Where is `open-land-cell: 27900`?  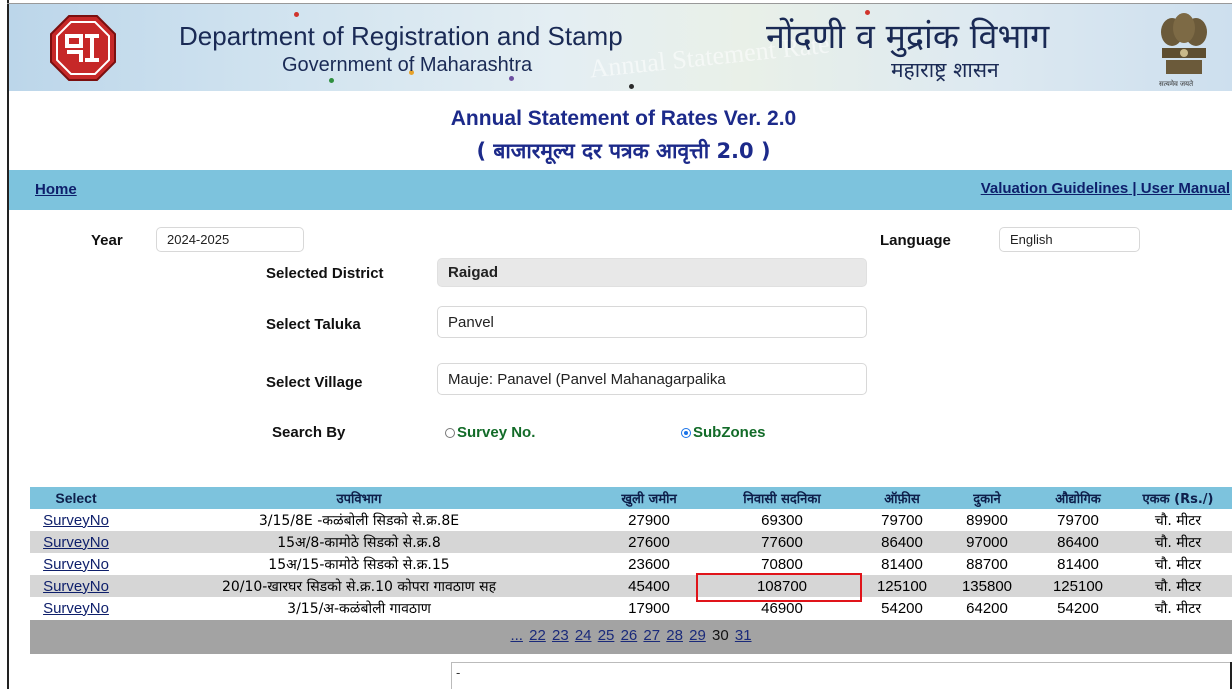
open-land-cell: 27900 is located at coordinates (649, 520).